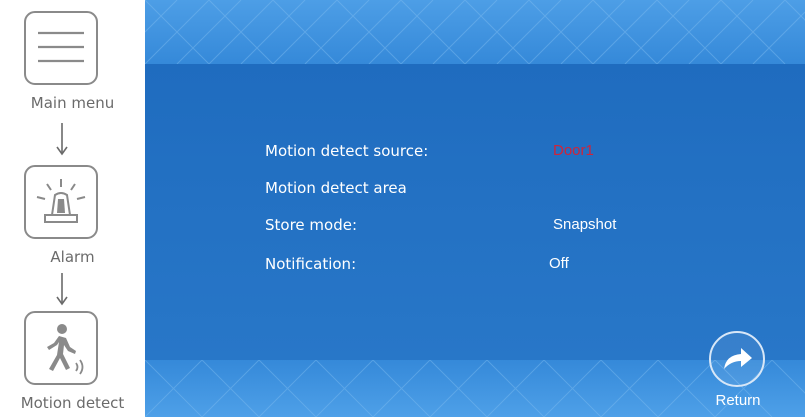 Image resolution: width=805 pixels, height=417 pixels. I want to click on pattern-decoration, so click(475, 32).